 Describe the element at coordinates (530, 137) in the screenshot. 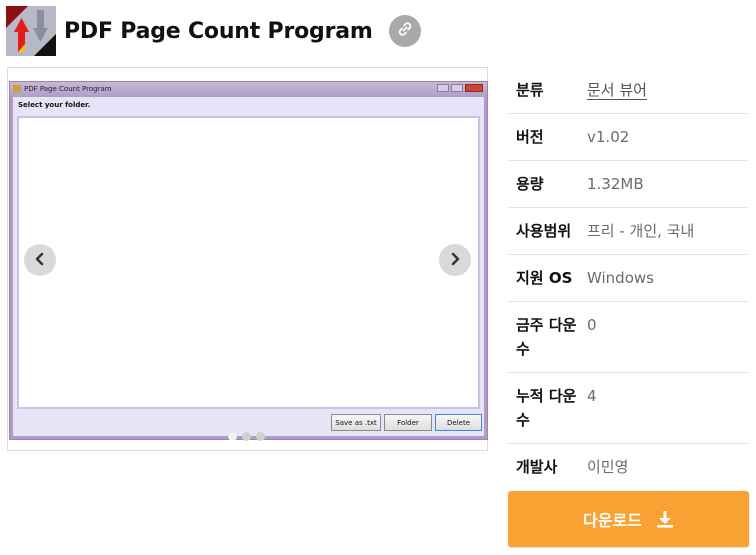

I see `info-key: 버전` at that location.